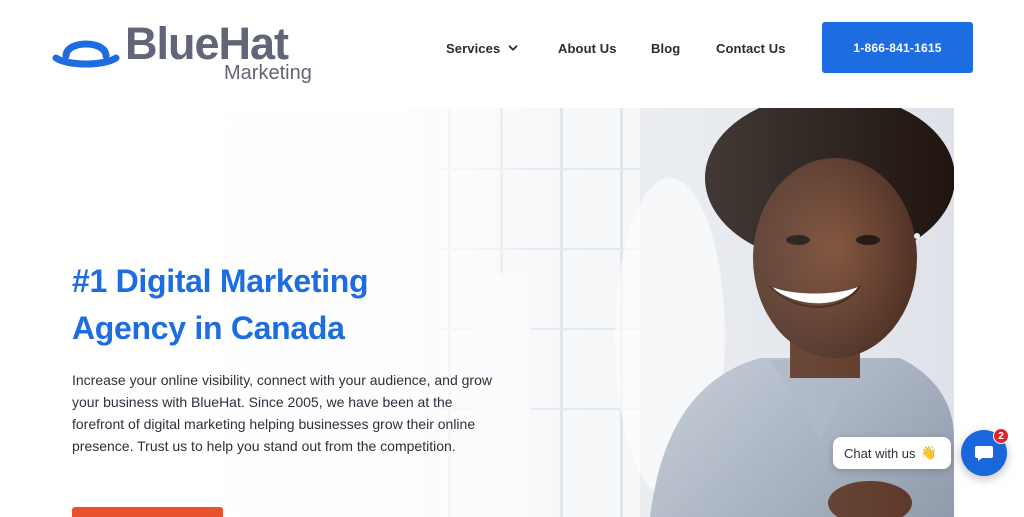 The image size is (1024, 517). What do you see at coordinates (897, 47) in the screenshot?
I see `phone-button: 1-866-841-1615` at bounding box center [897, 47].